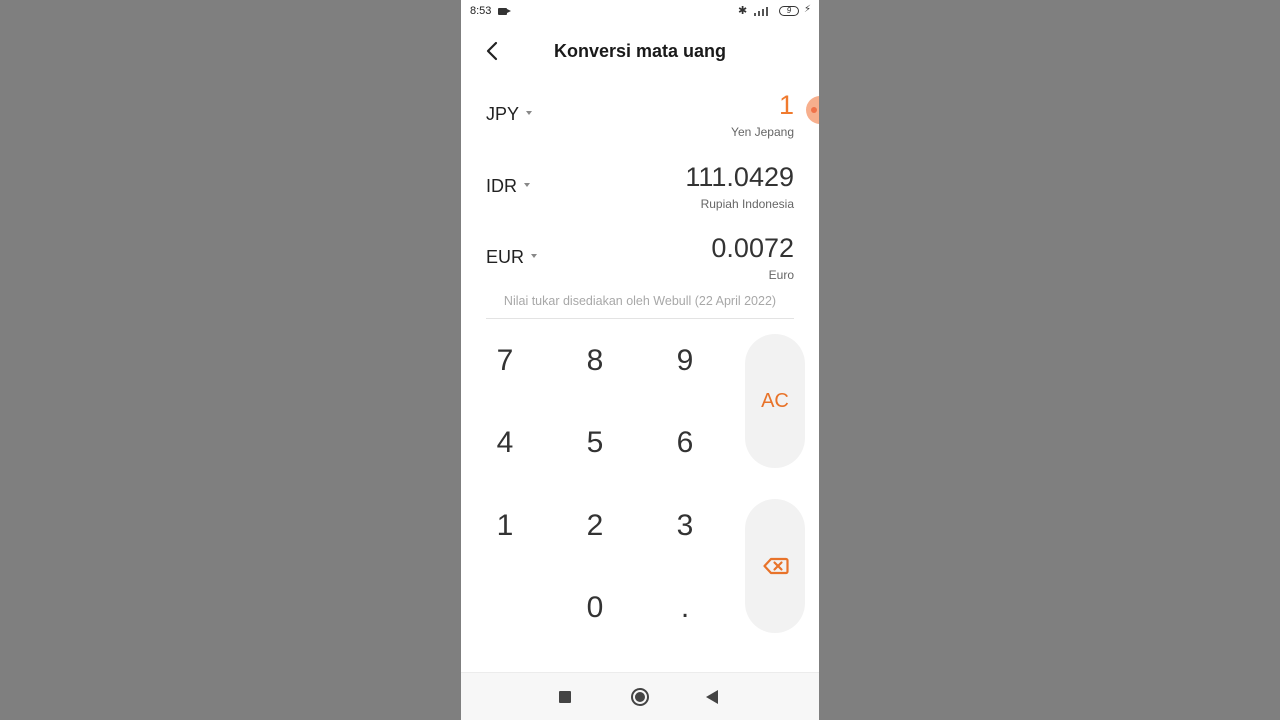 This screenshot has height=720, width=1280. I want to click on status-time: 8:53, so click(481, 11).